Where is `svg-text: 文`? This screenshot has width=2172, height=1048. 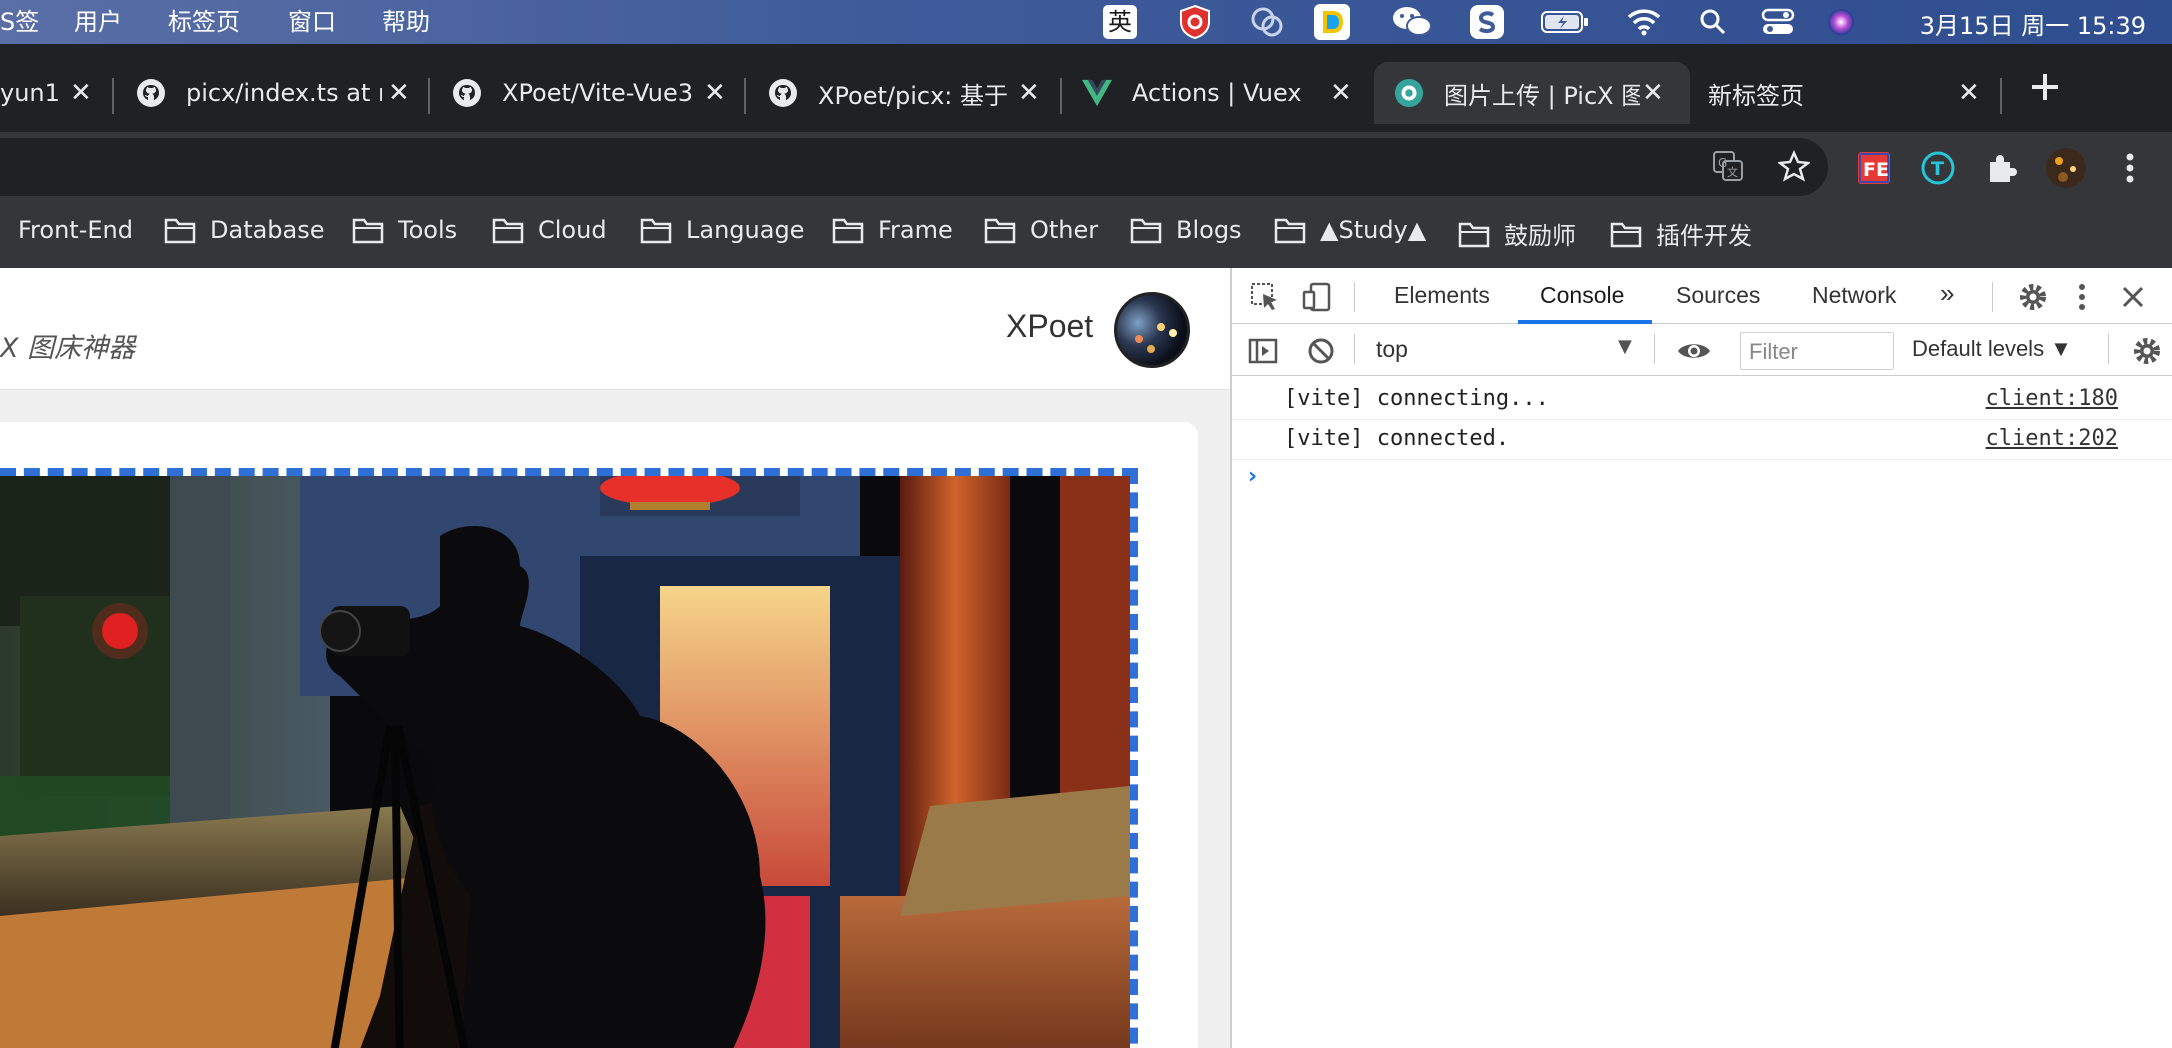 svg-text: 文 is located at coordinates (1732, 172).